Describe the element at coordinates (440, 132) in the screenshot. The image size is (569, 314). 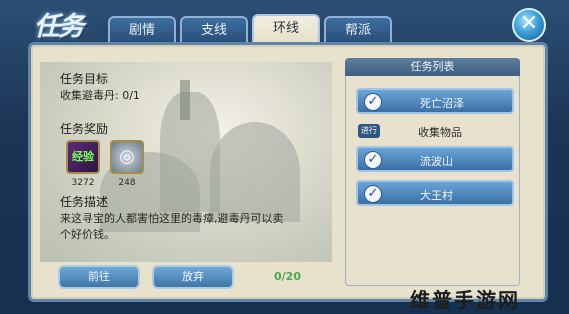
I see `quest-category-label: 收集物品` at that location.